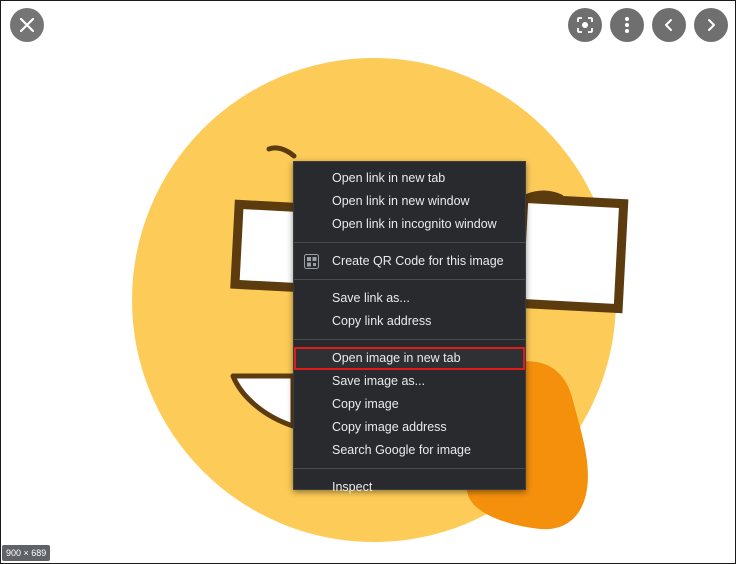  What do you see at coordinates (311, 261) in the screenshot?
I see `qr-code-icon` at bounding box center [311, 261].